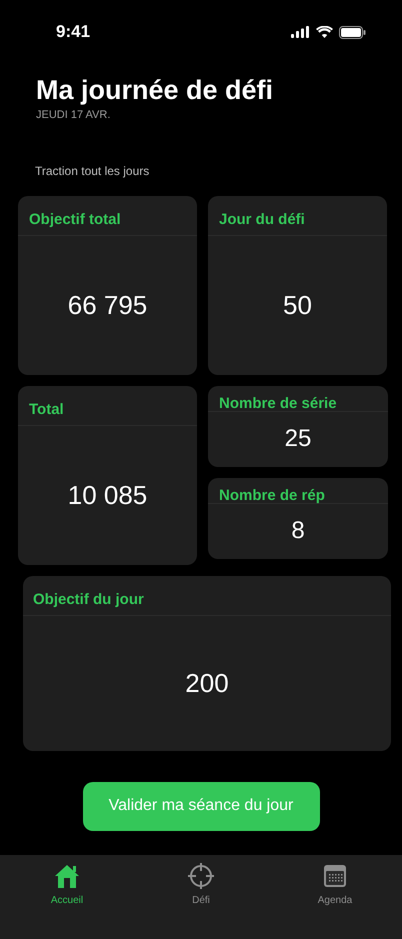 Image resolution: width=402 pixels, height=939 pixels. Describe the element at coordinates (73, 32) in the screenshot. I see `status-time: 9:41` at that location.